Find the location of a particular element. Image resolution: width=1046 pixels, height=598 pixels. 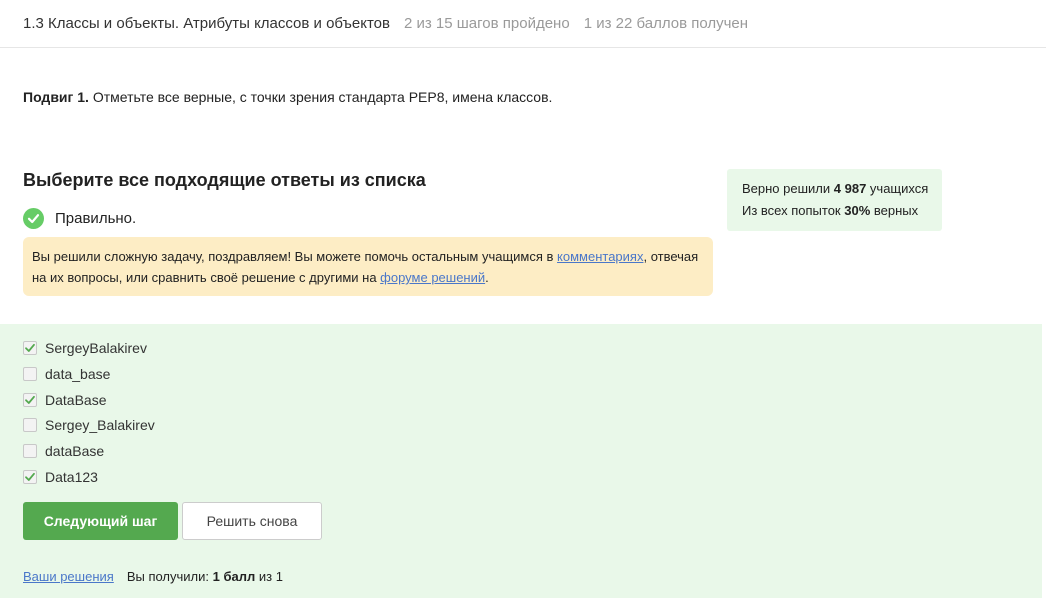

solved-stat: Верно решили 4 987 учащихся is located at coordinates (835, 189).